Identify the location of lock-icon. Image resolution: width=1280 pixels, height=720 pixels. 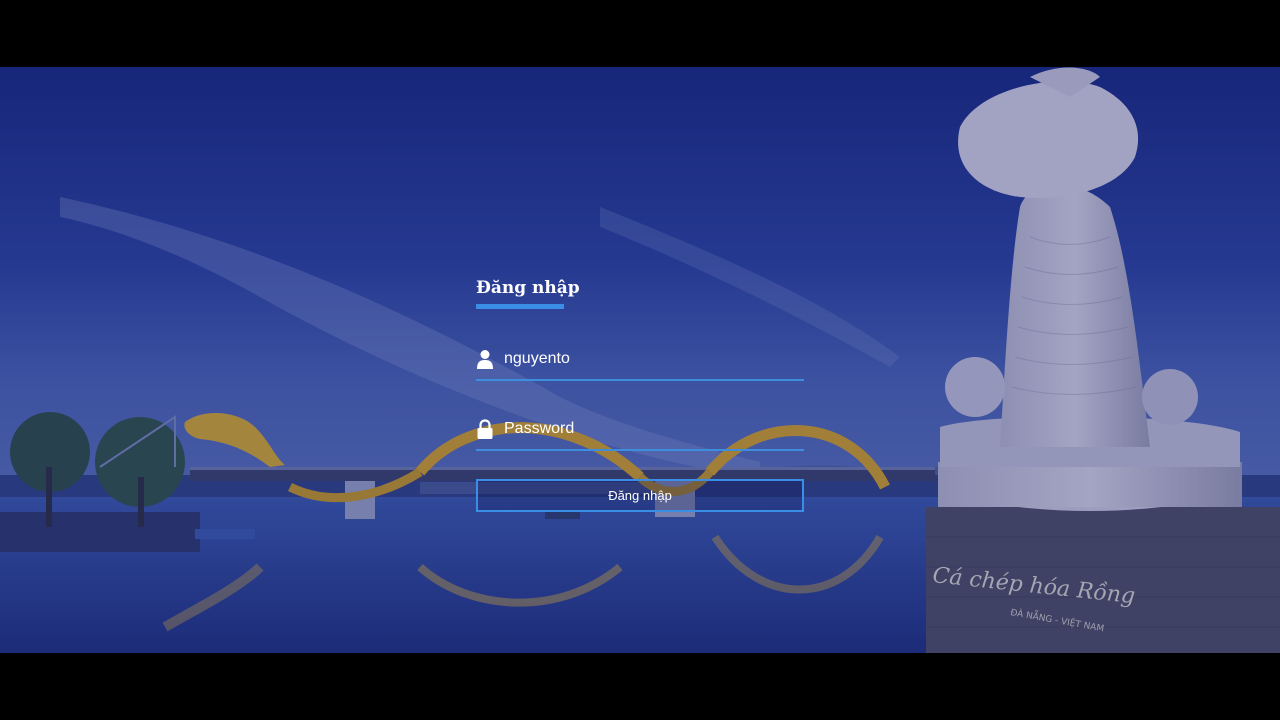
(485, 429).